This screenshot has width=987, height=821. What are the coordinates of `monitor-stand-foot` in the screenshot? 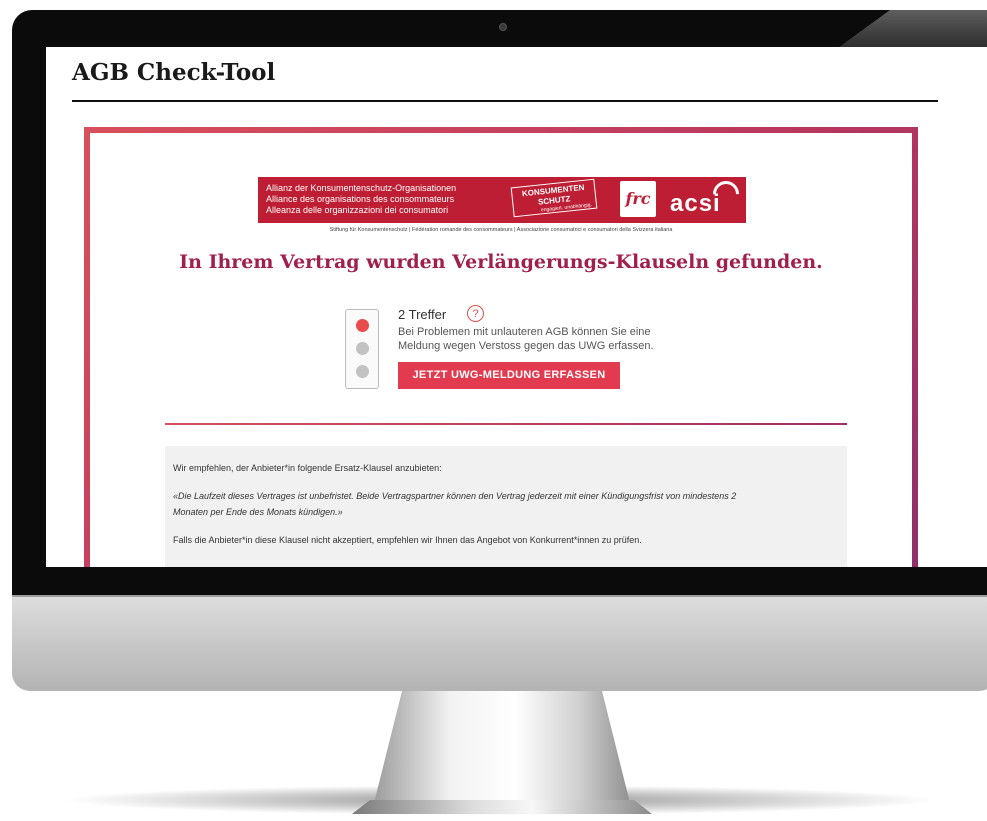 It's located at (502, 807).